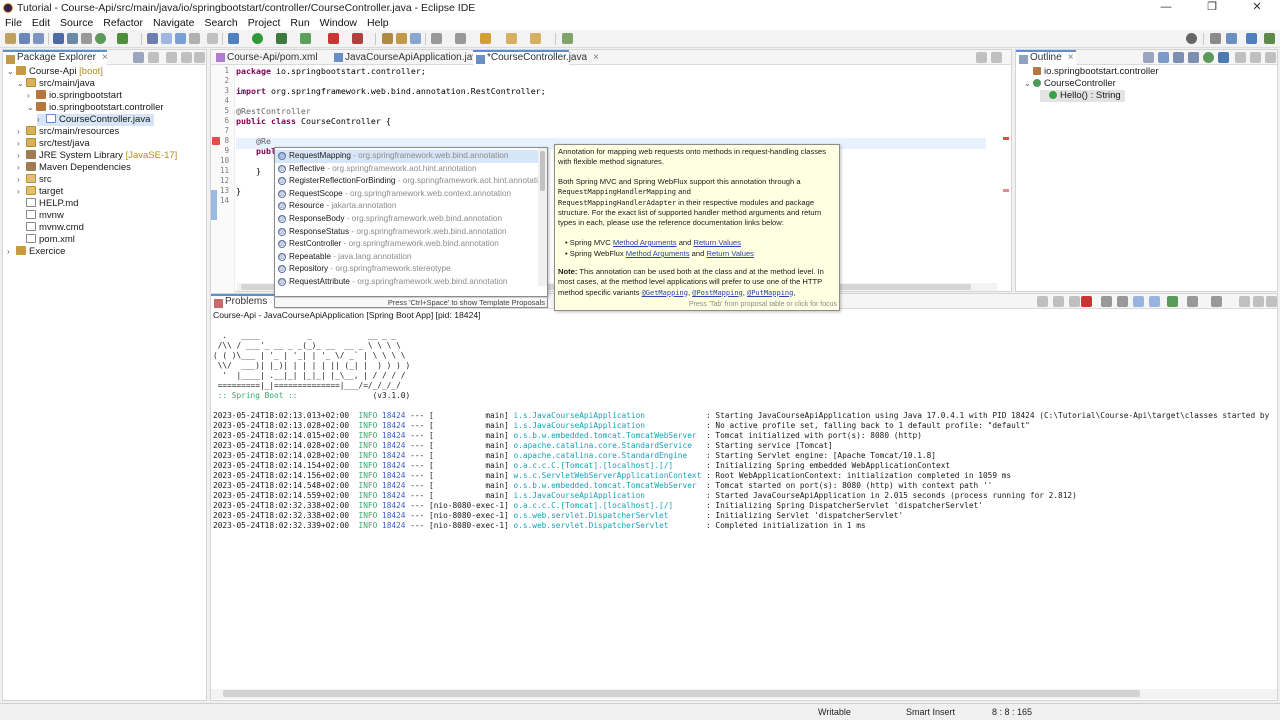 This screenshot has height=720, width=1280. Describe the element at coordinates (257, 38) in the screenshot. I see `run-icon` at that location.